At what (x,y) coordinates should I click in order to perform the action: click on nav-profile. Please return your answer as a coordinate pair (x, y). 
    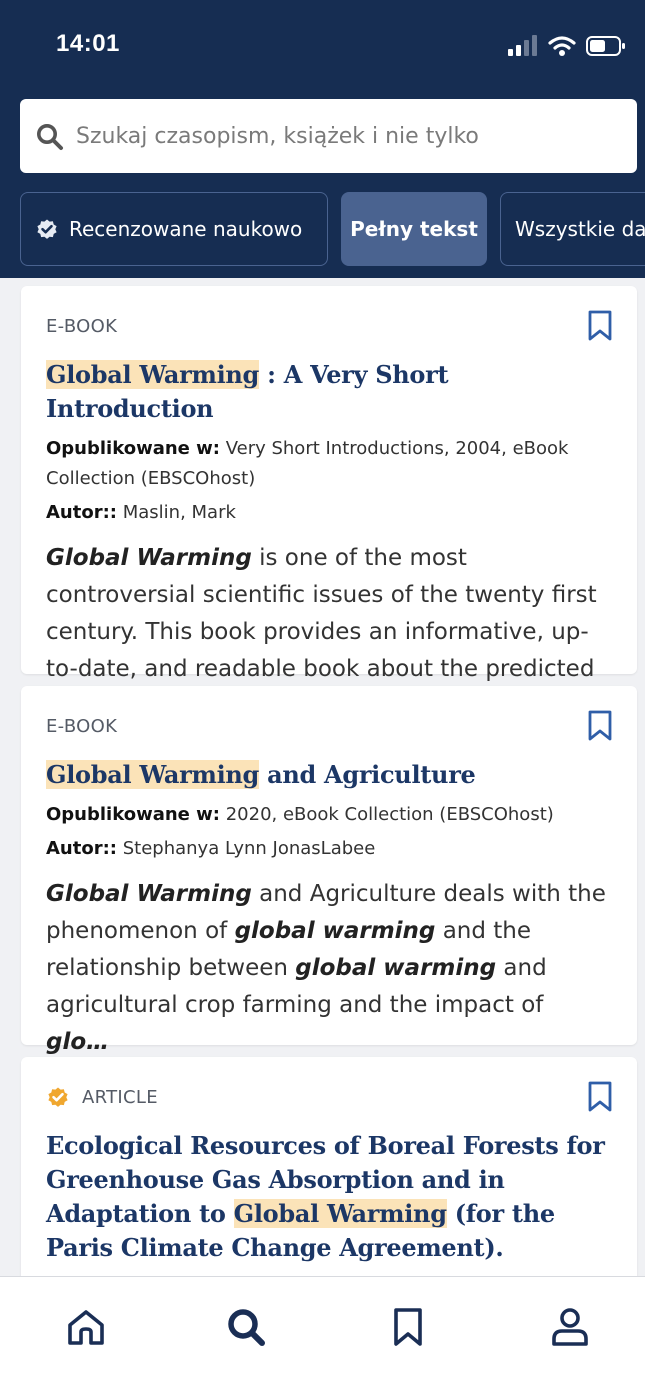
    Looking at the image, I should click on (570, 1327).